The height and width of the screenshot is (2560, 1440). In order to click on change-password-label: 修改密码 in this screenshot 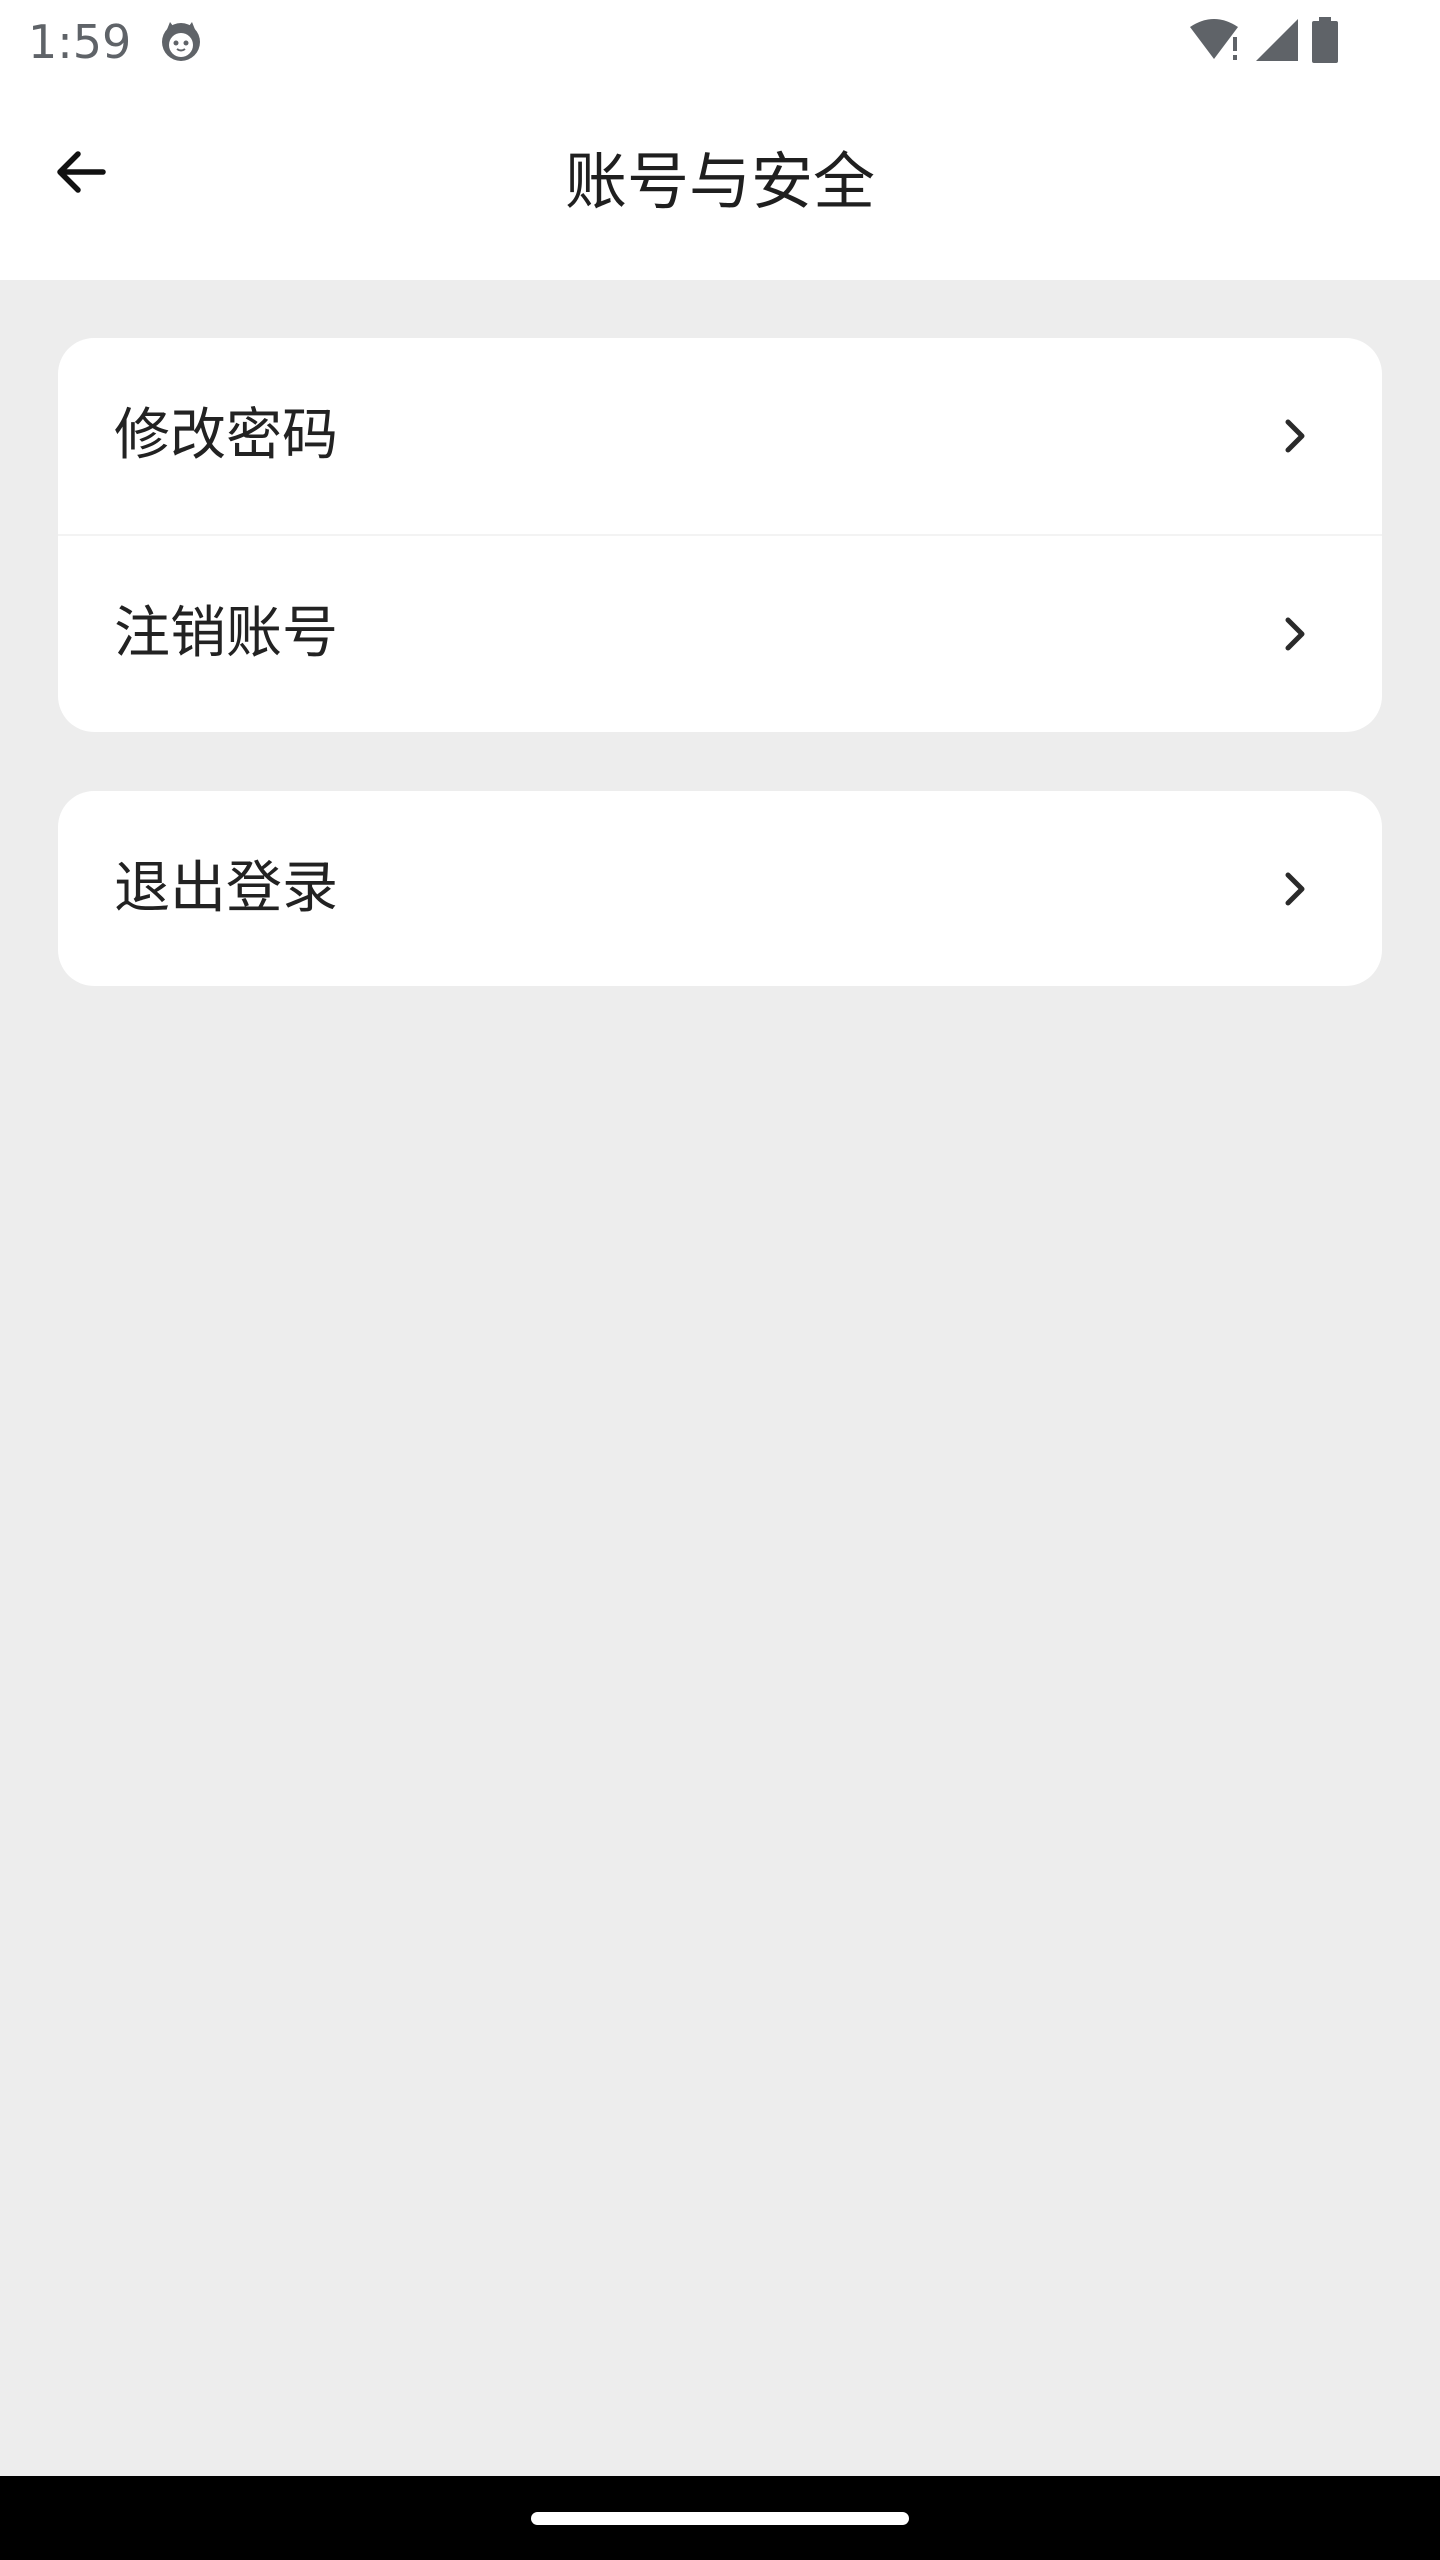, I will do `click(226, 435)`.